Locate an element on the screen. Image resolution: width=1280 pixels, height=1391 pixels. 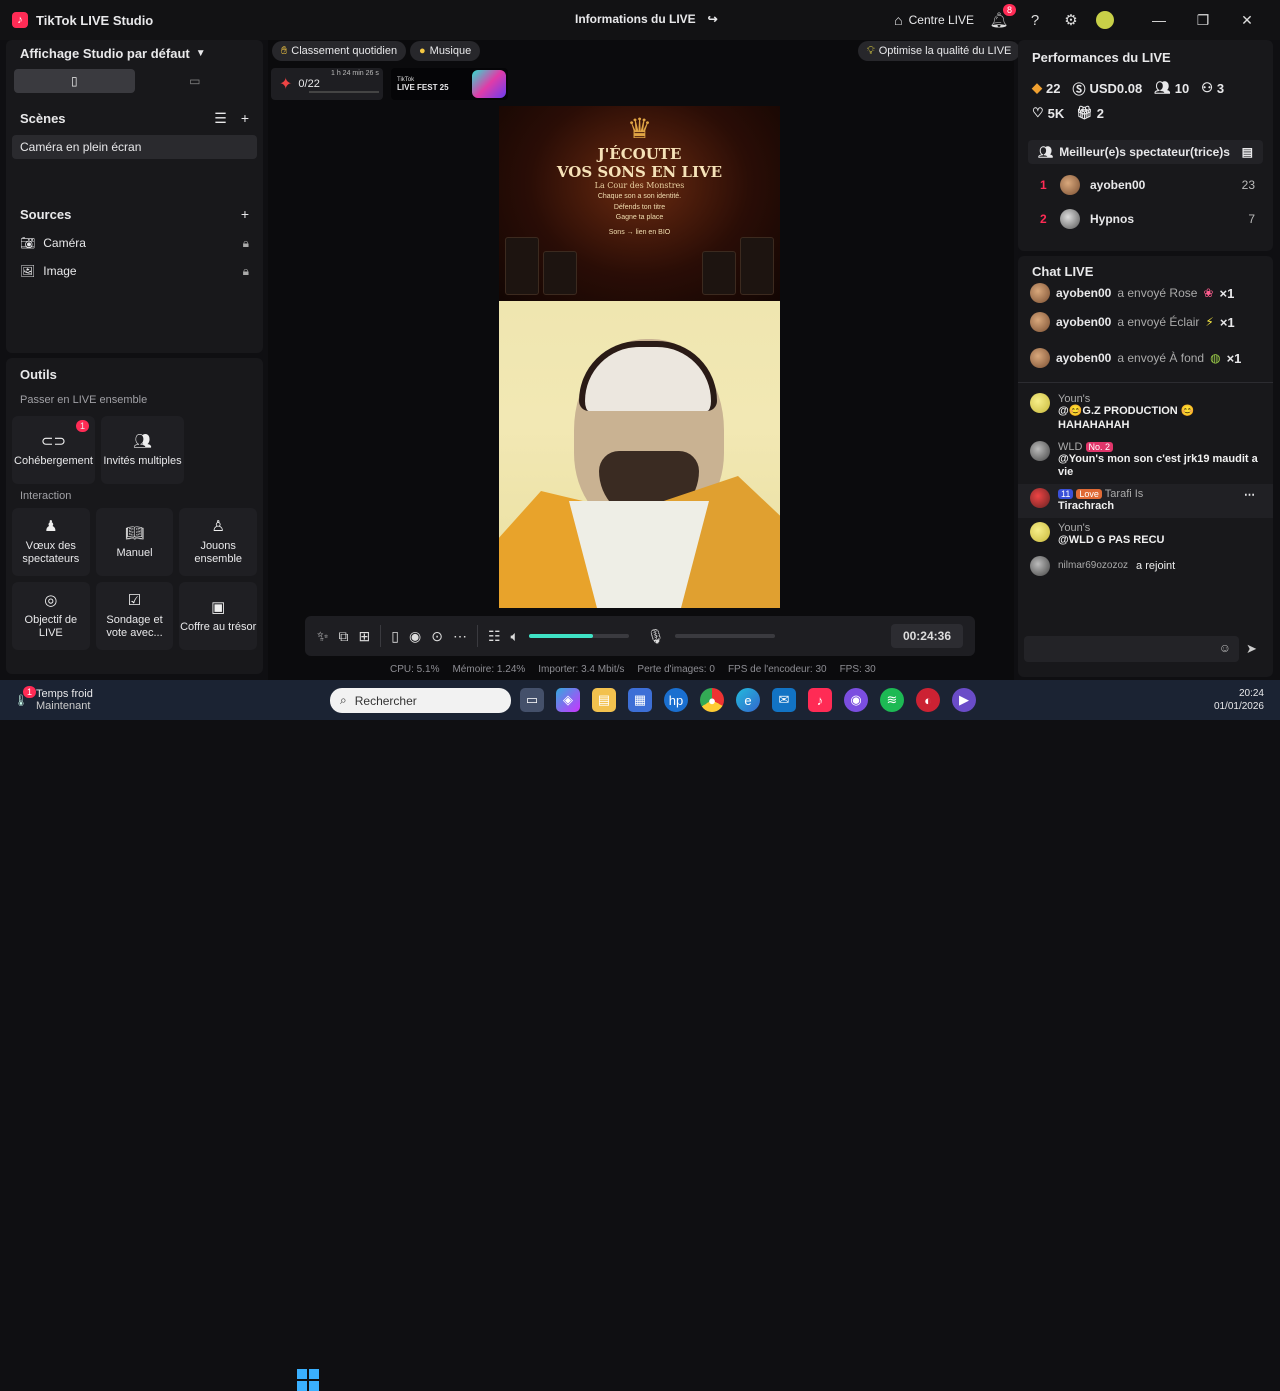
chrome-icon: ● is located at coordinates (712, 700).